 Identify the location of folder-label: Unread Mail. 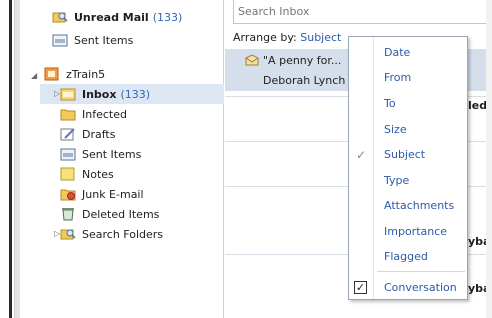
(111, 17).